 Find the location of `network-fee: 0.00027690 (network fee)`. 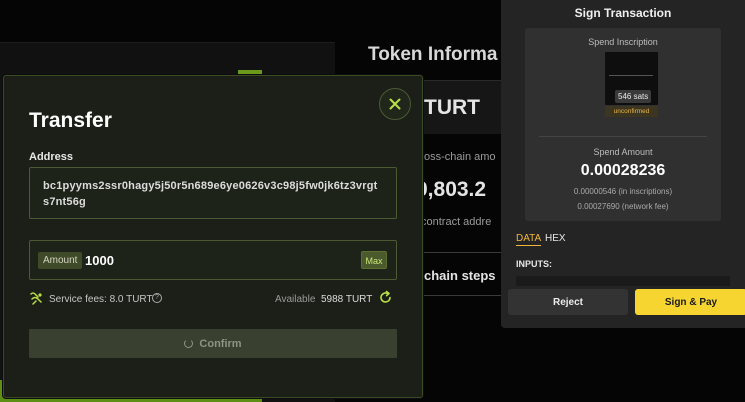

network-fee: 0.00027690 (network fee) is located at coordinates (623, 206).